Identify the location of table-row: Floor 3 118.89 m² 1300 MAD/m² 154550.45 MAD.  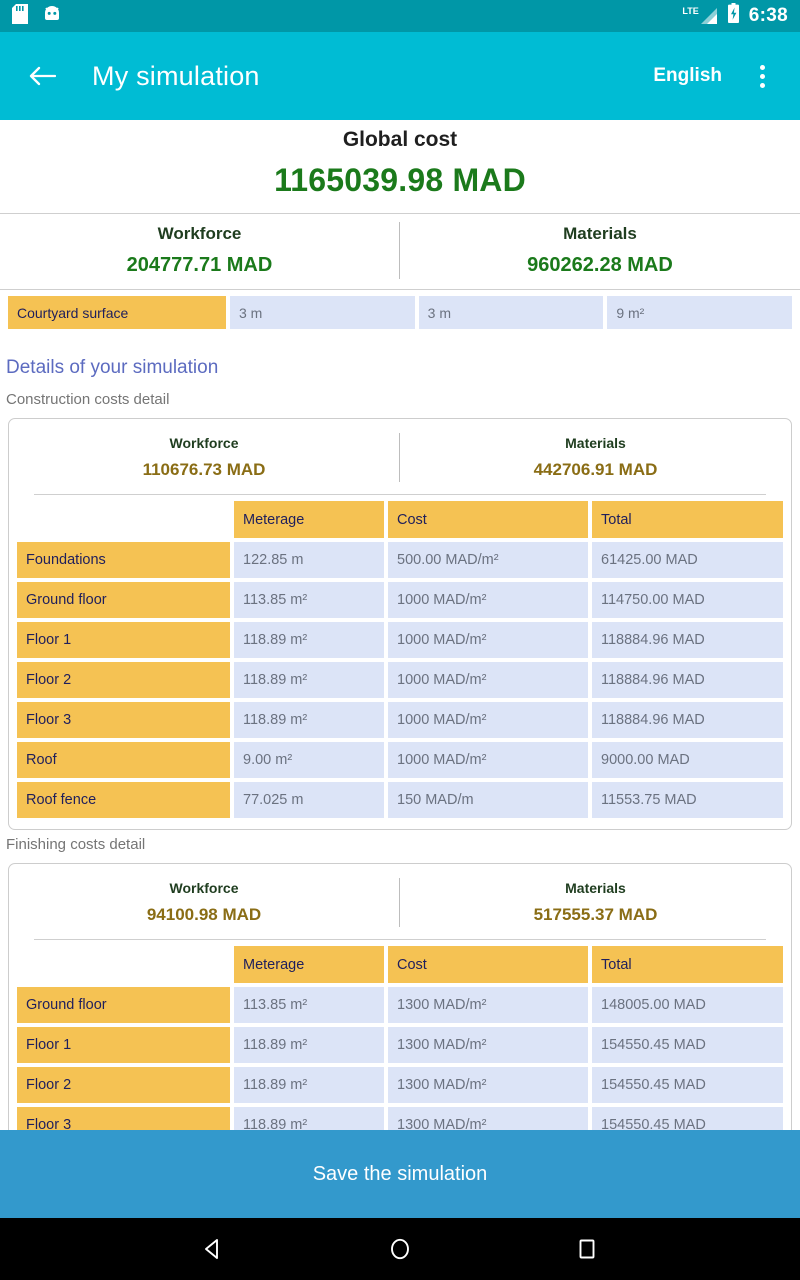
(400, 1118).